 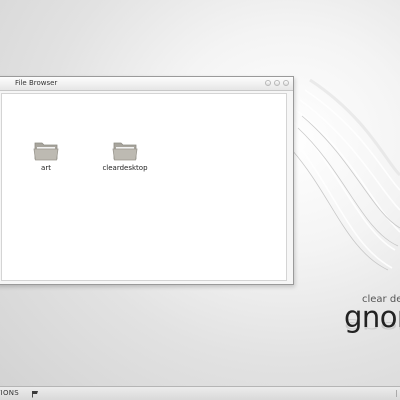 I want to click on window-title: File Browser, so click(x=36, y=83).